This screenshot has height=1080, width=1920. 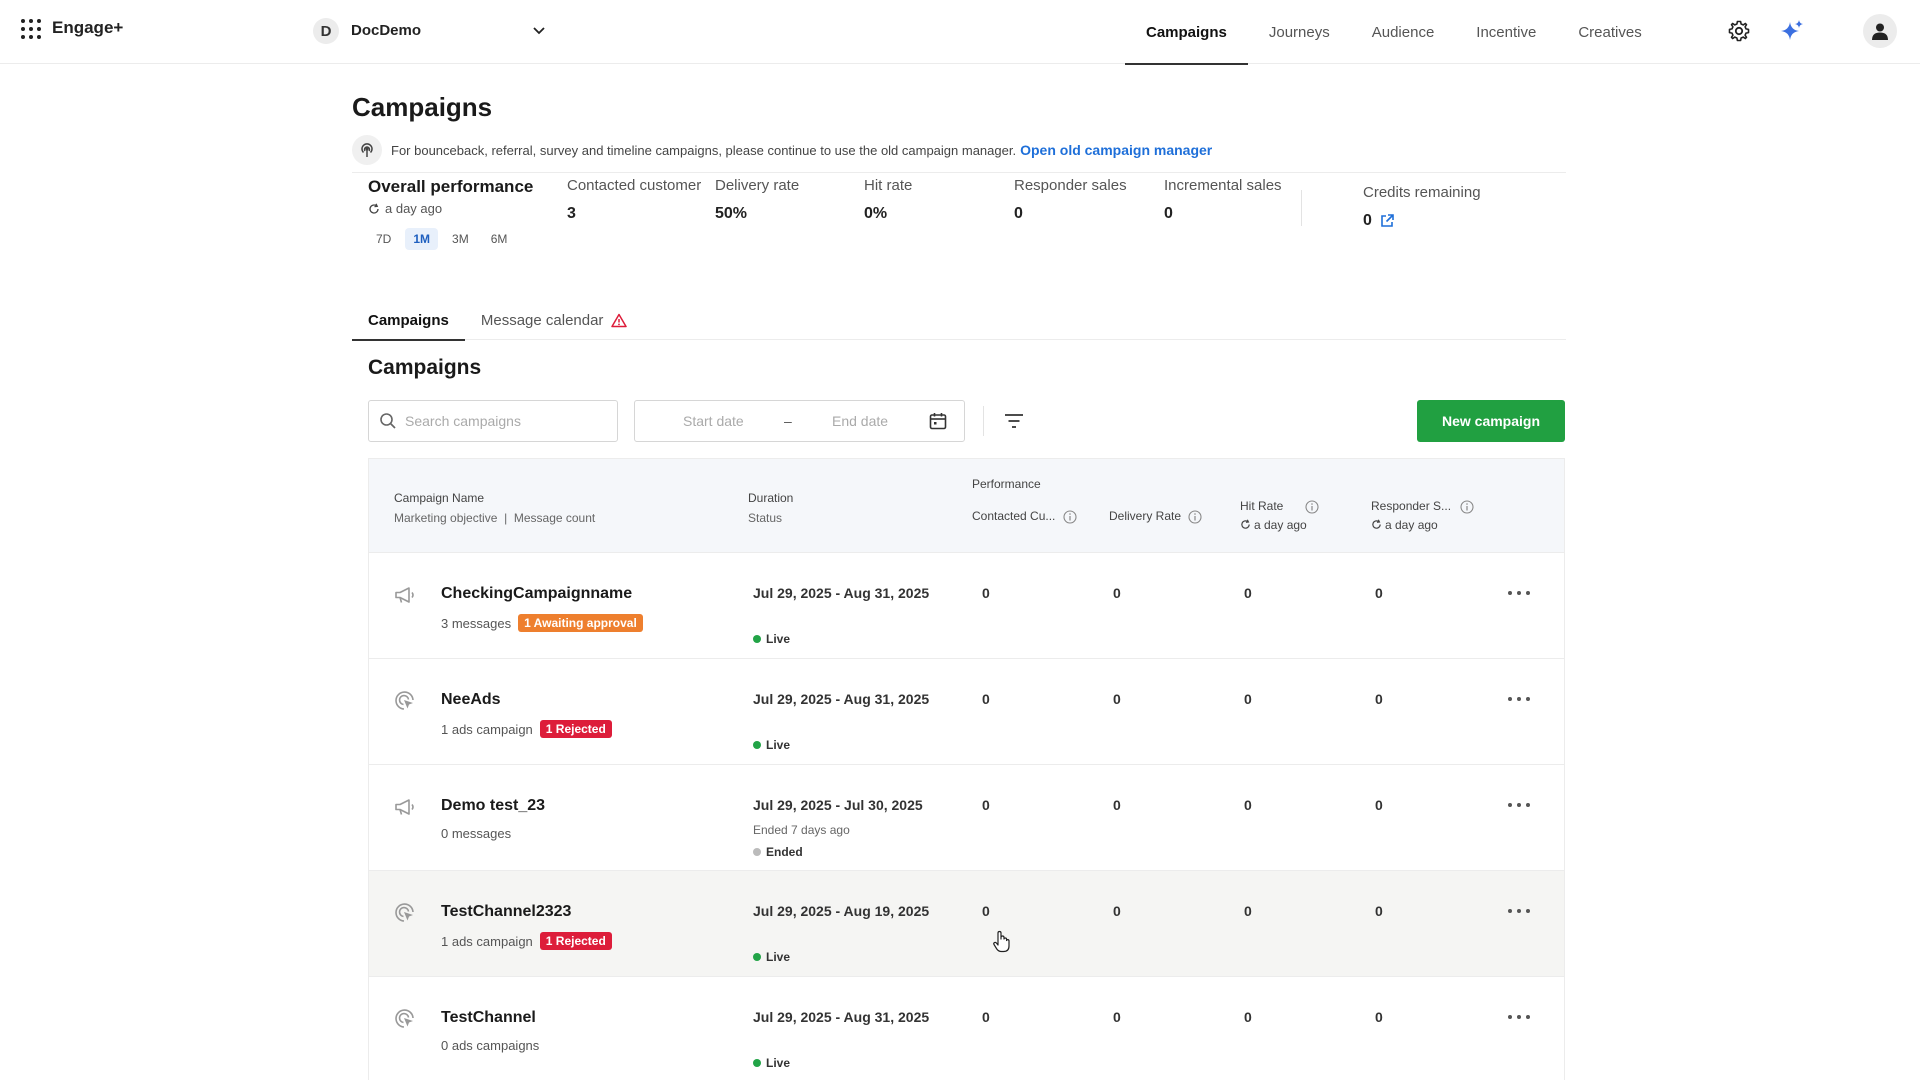 What do you see at coordinates (770, 508) in the screenshot?
I see `header-duration: Duration Status` at bounding box center [770, 508].